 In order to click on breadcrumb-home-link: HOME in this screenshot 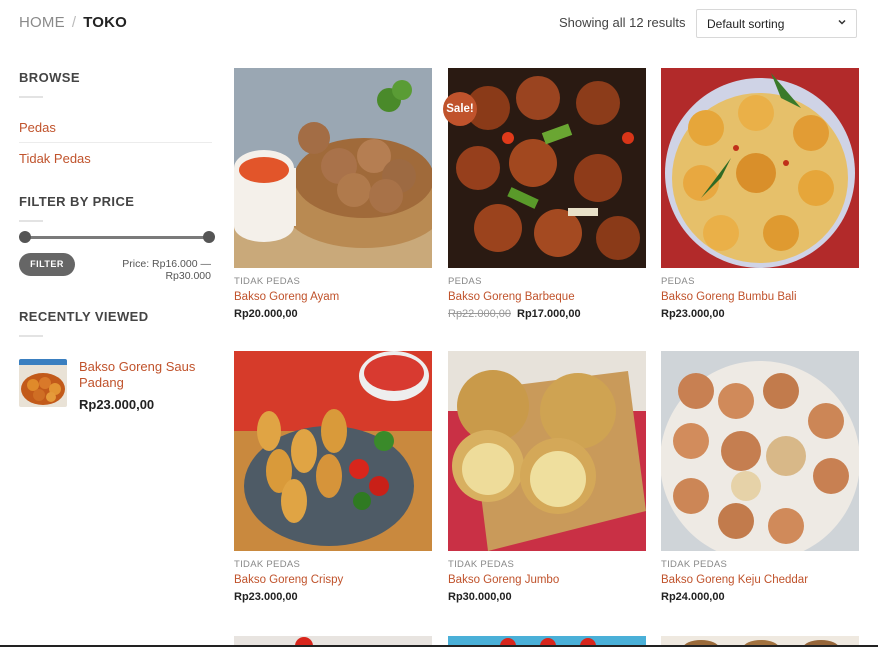, I will do `click(42, 22)`.